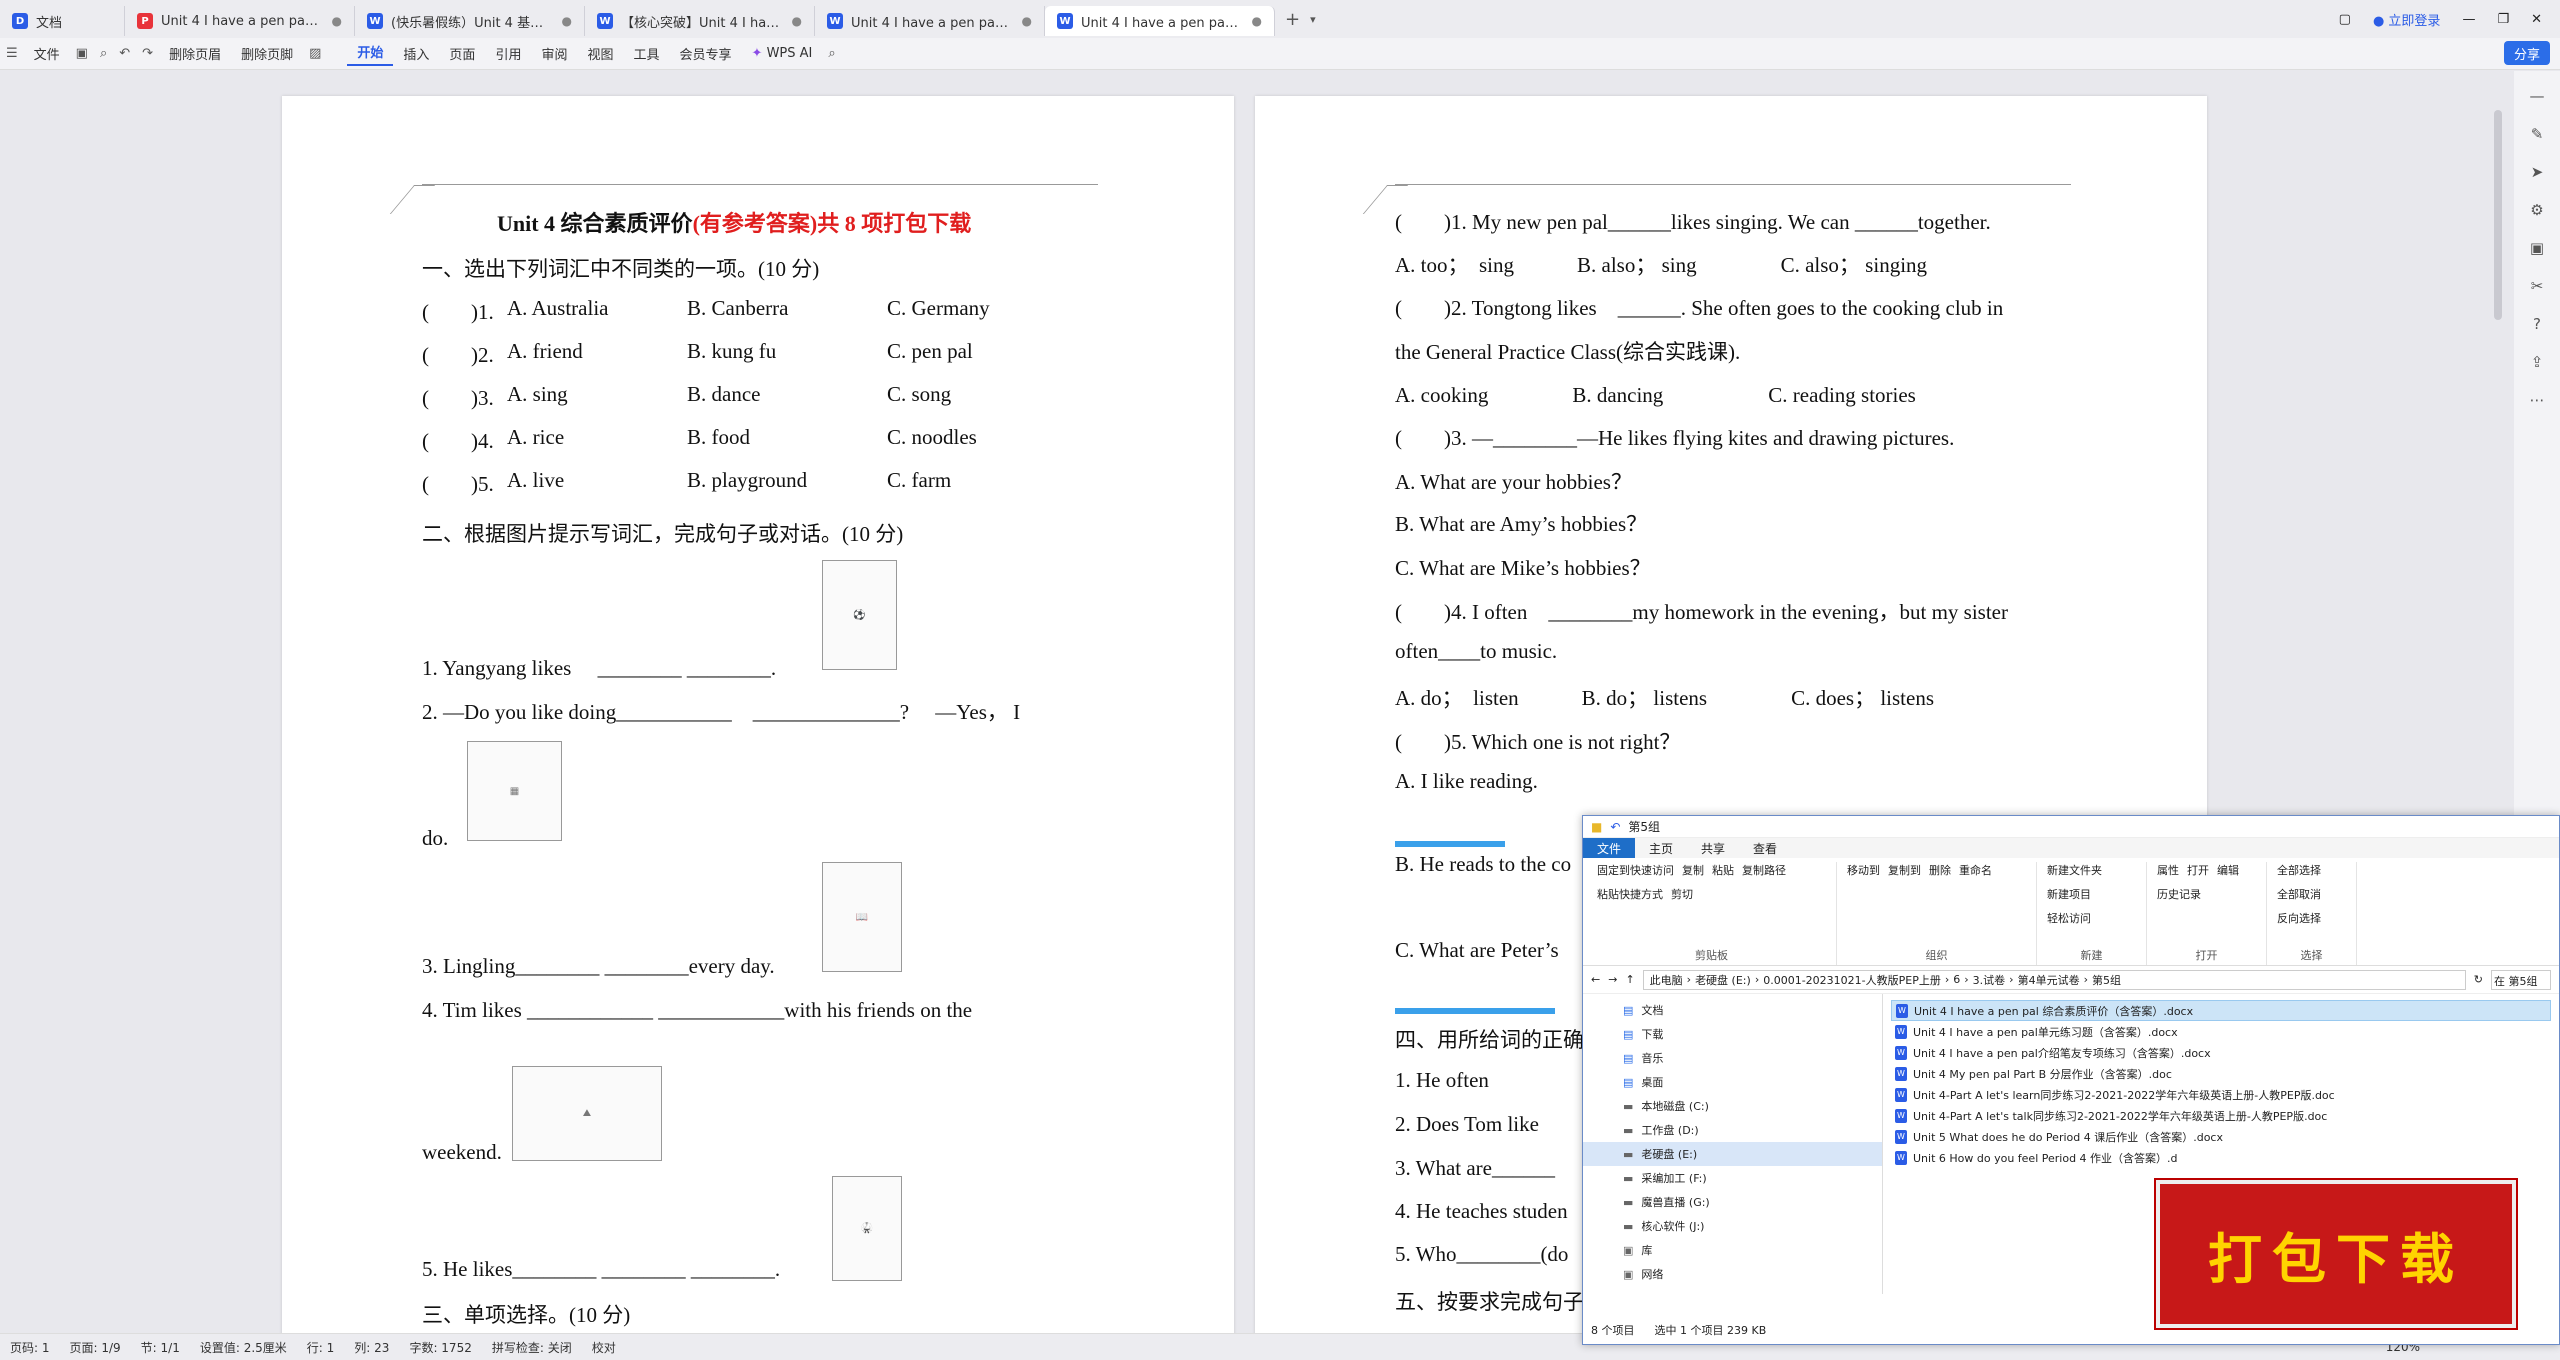 The height and width of the screenshot is (1360, 2560). I want to click on path-segment: 第4单元试卷, so click(2049, 980).